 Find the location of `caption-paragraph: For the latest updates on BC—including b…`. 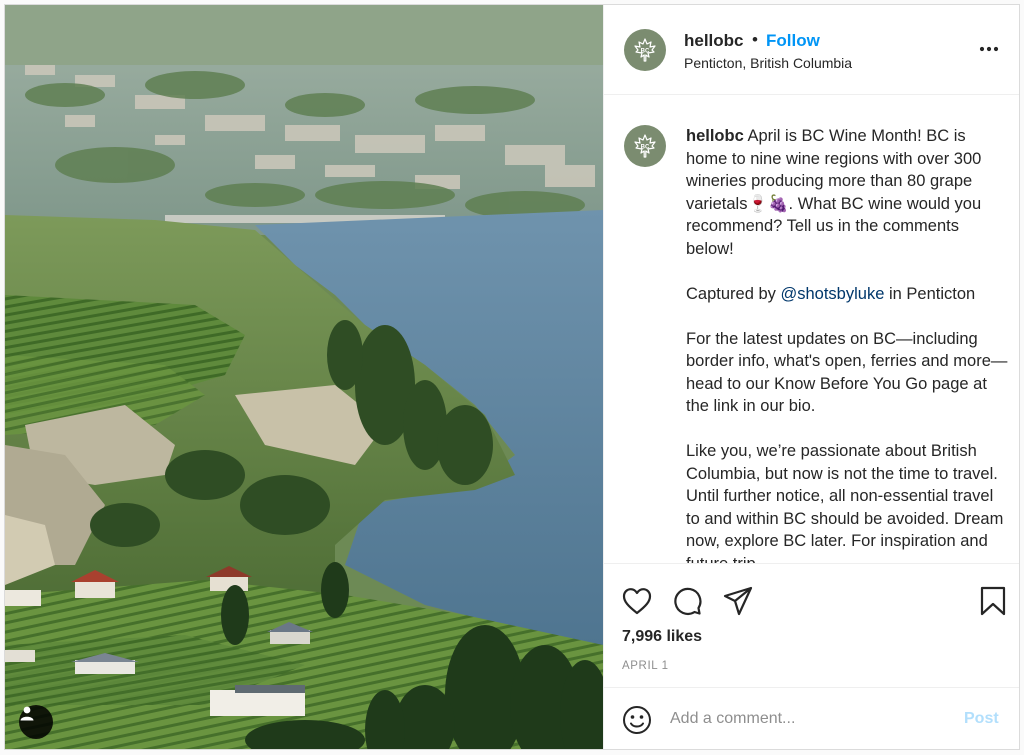

caption-paragraph: For the latest updates on BC—including b… is located at coordinates (847, 372).